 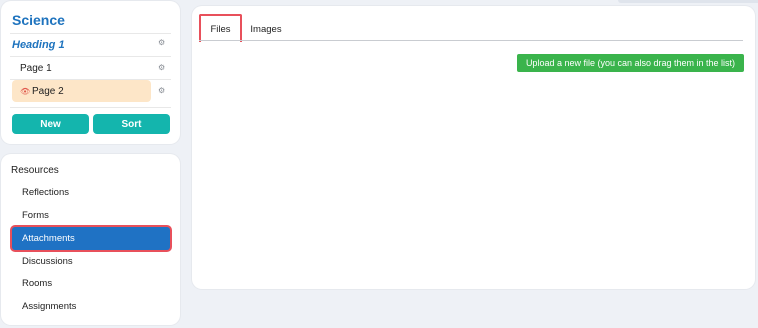 What do you see at coordinates (81, 68) in the screenshot?
I see `outline-page-1: Page 1` at bounding box center [81, 68].